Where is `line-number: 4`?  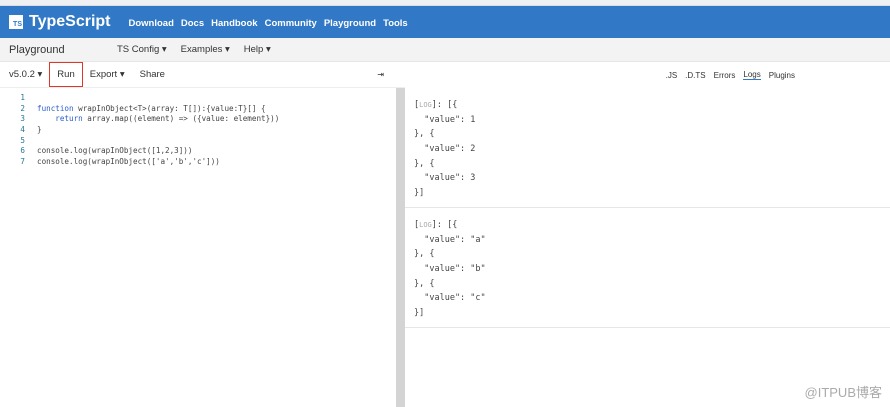
line-number: 4 is located at coordinates (22, 130).